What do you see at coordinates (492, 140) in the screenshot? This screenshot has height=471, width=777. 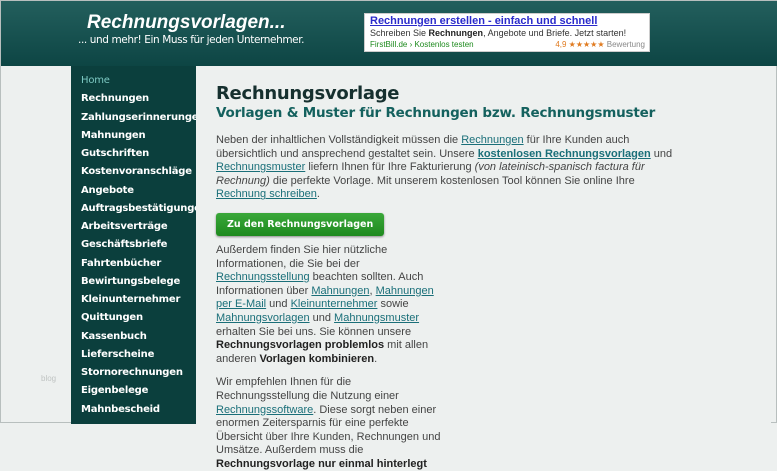 I see `inline-link: Rechnungen` at bounding box center [492, 140].